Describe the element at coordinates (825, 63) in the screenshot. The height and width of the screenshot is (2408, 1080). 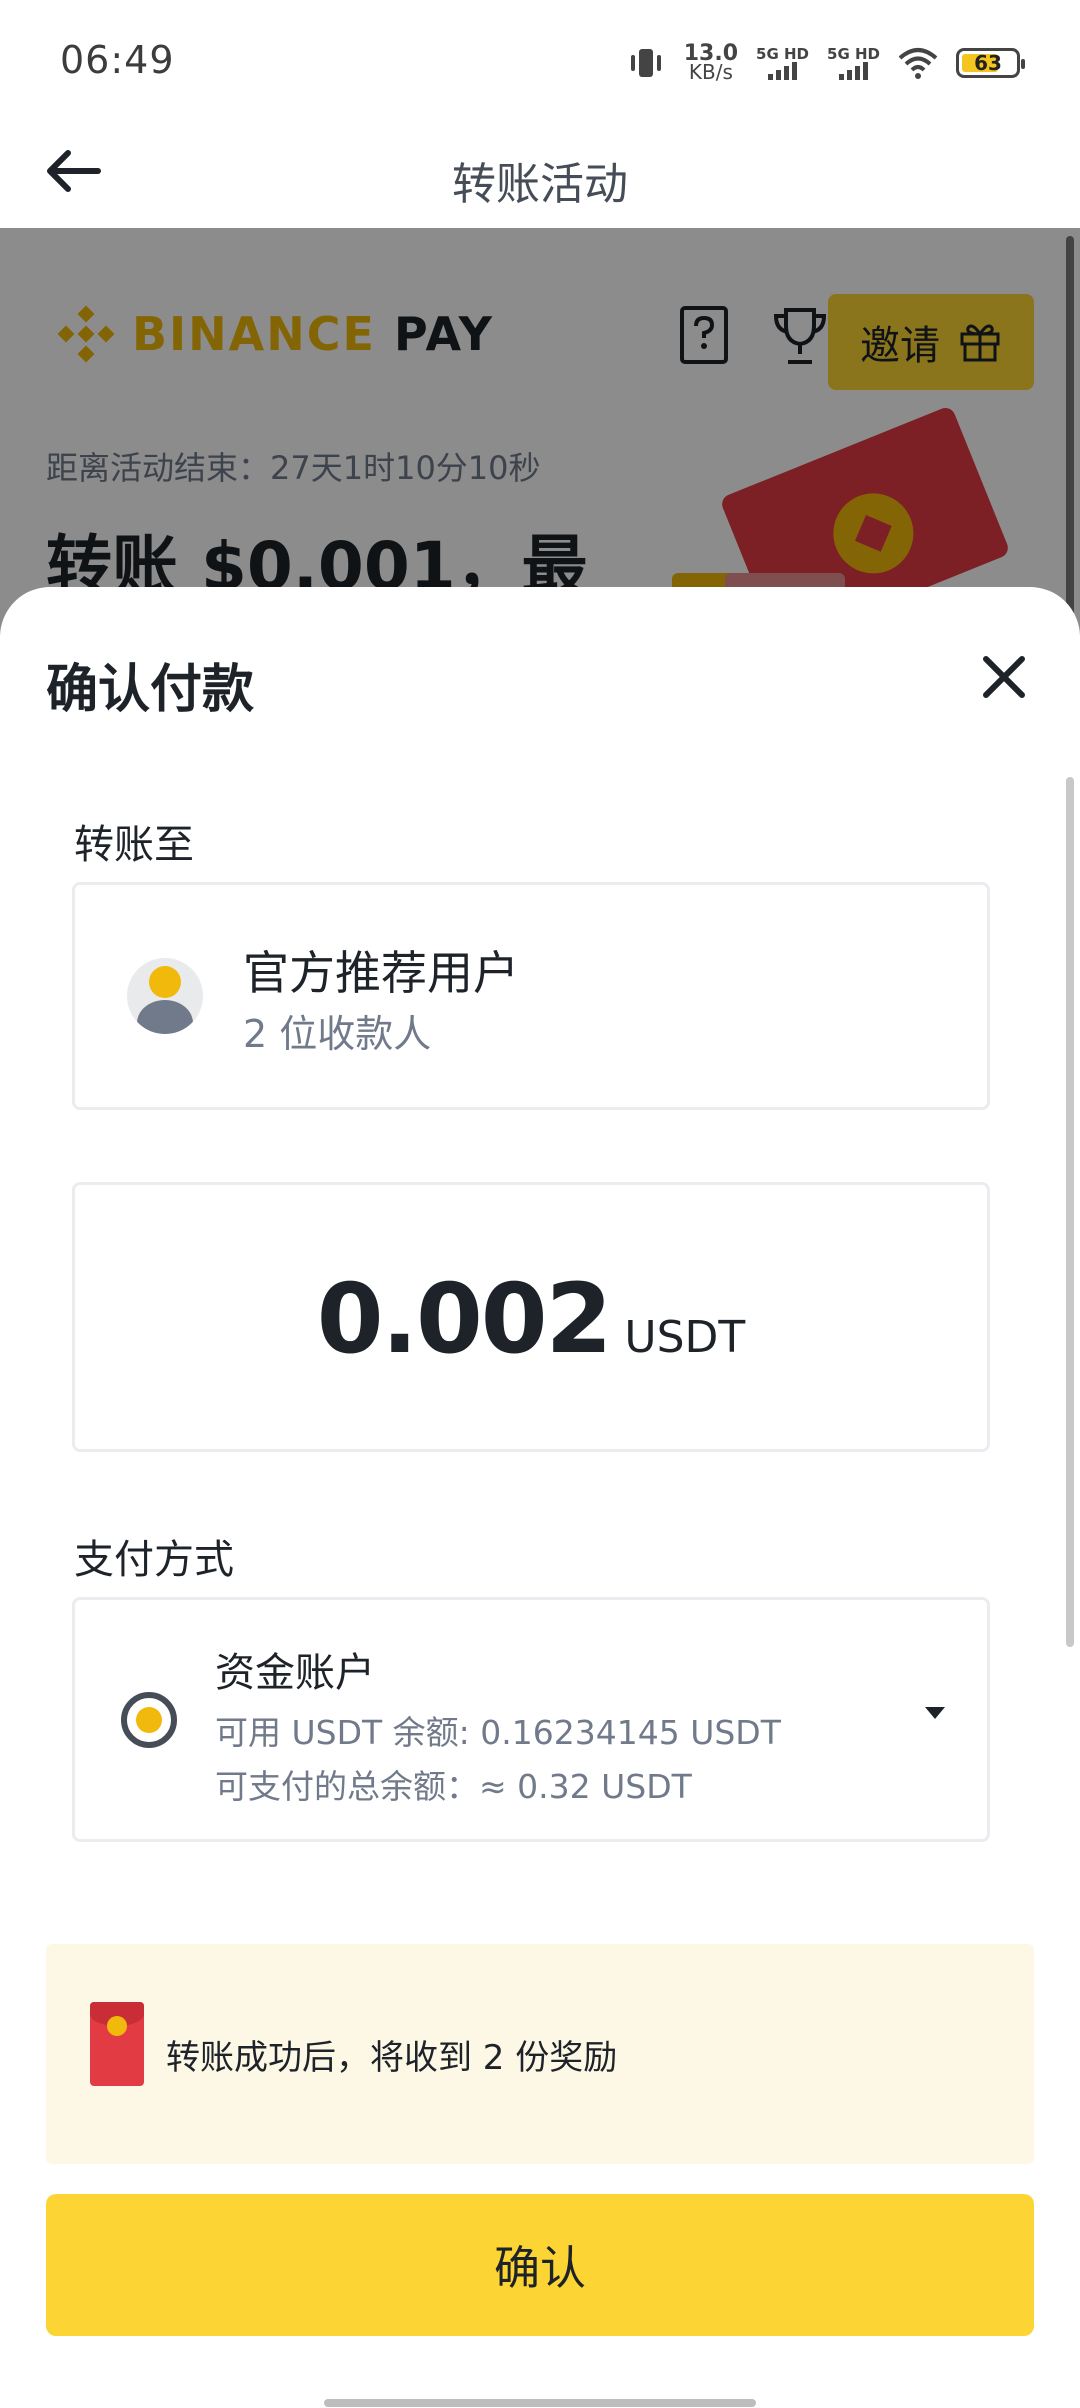
I see `status-icons: 13.0 KB/s 5G HD 5G HD 63` at that location.